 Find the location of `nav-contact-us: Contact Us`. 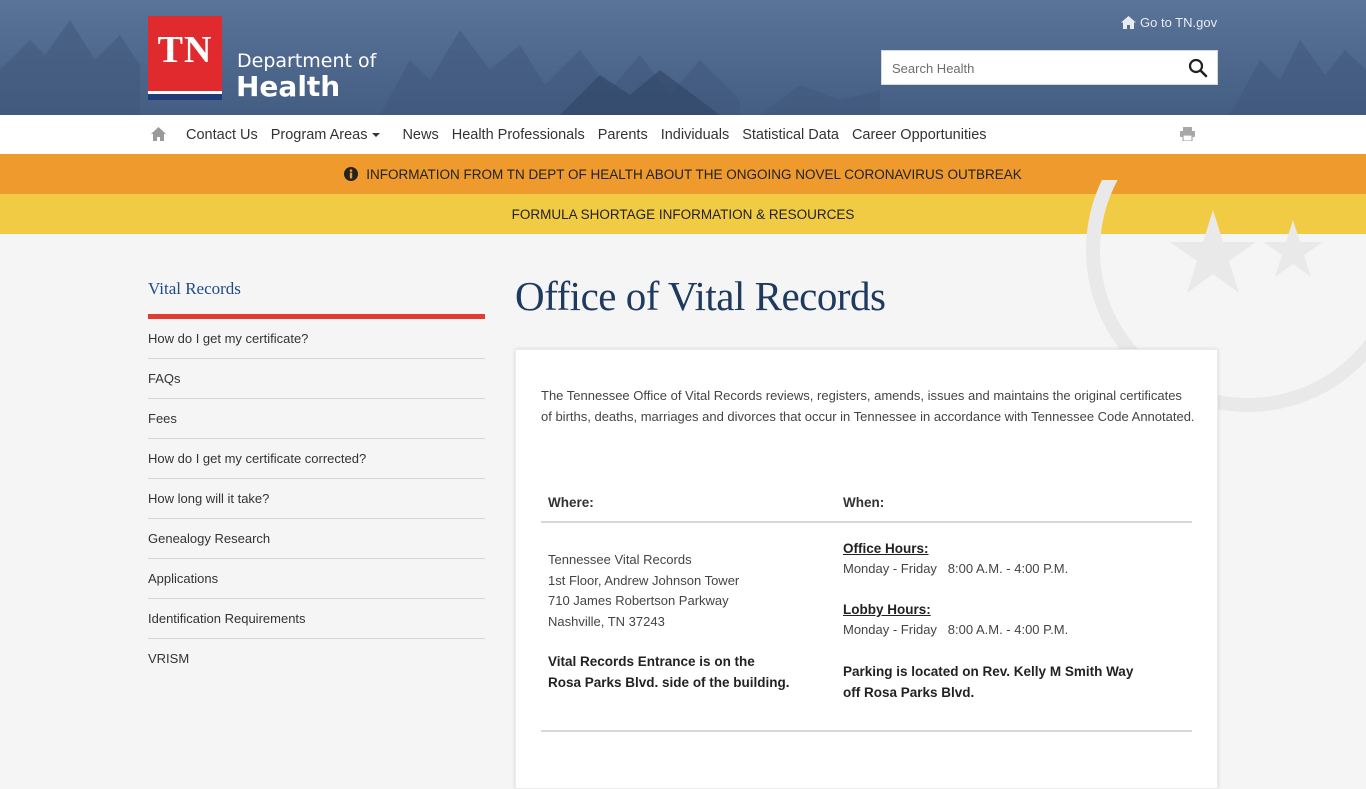

nav-contact-us: Contact Us is located at coordinates (222, 135).